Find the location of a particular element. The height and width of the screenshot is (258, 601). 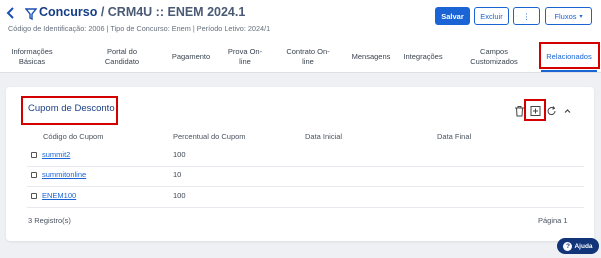

delete-button: Excluir is located at coordinates (491, 16).